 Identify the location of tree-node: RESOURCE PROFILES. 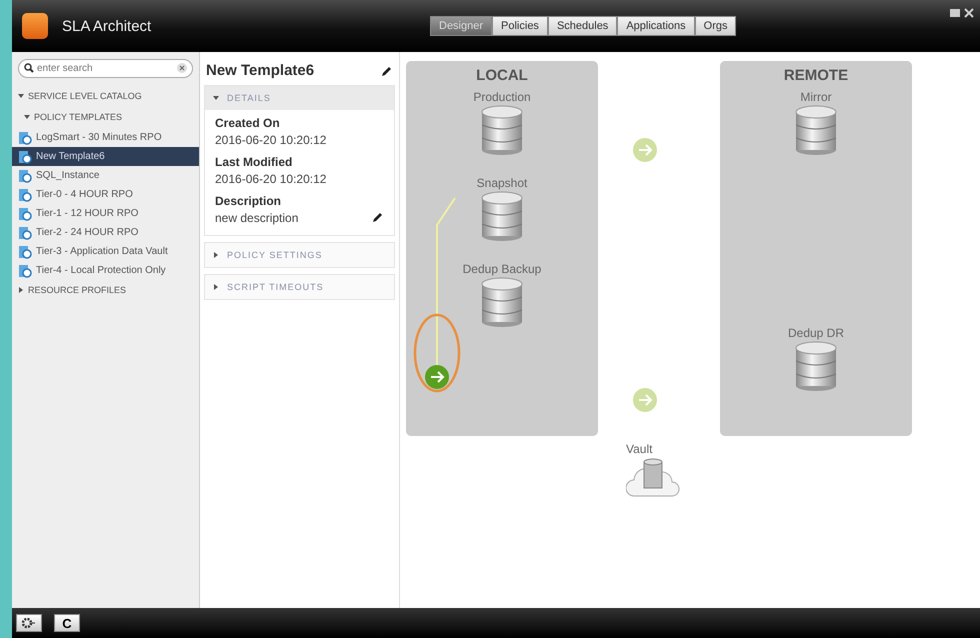
(105, 290).